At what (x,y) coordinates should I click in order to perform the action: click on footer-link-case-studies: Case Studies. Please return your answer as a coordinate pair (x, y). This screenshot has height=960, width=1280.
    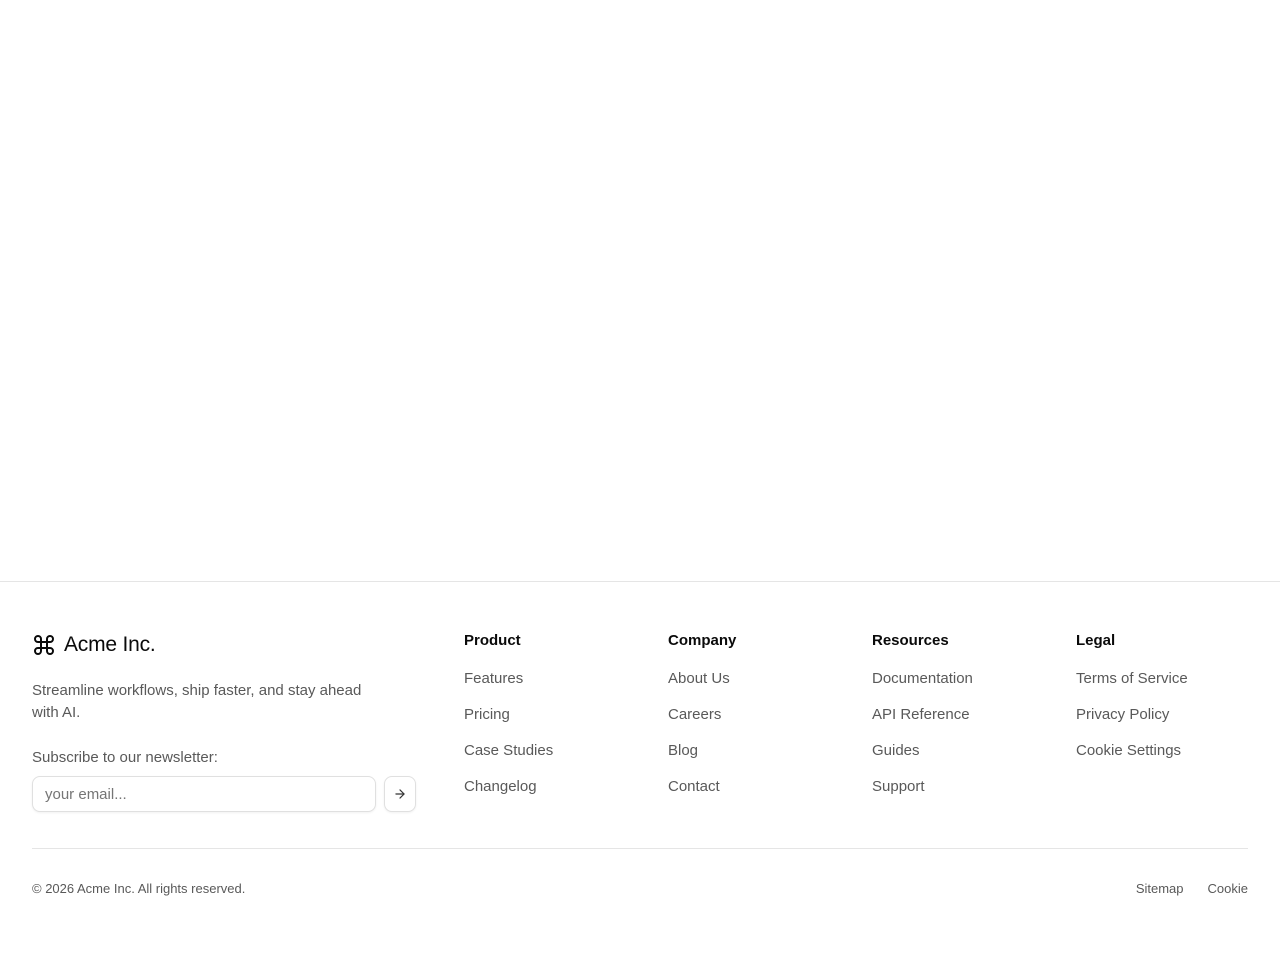
    Looking at the image, I should click on (508, 751).